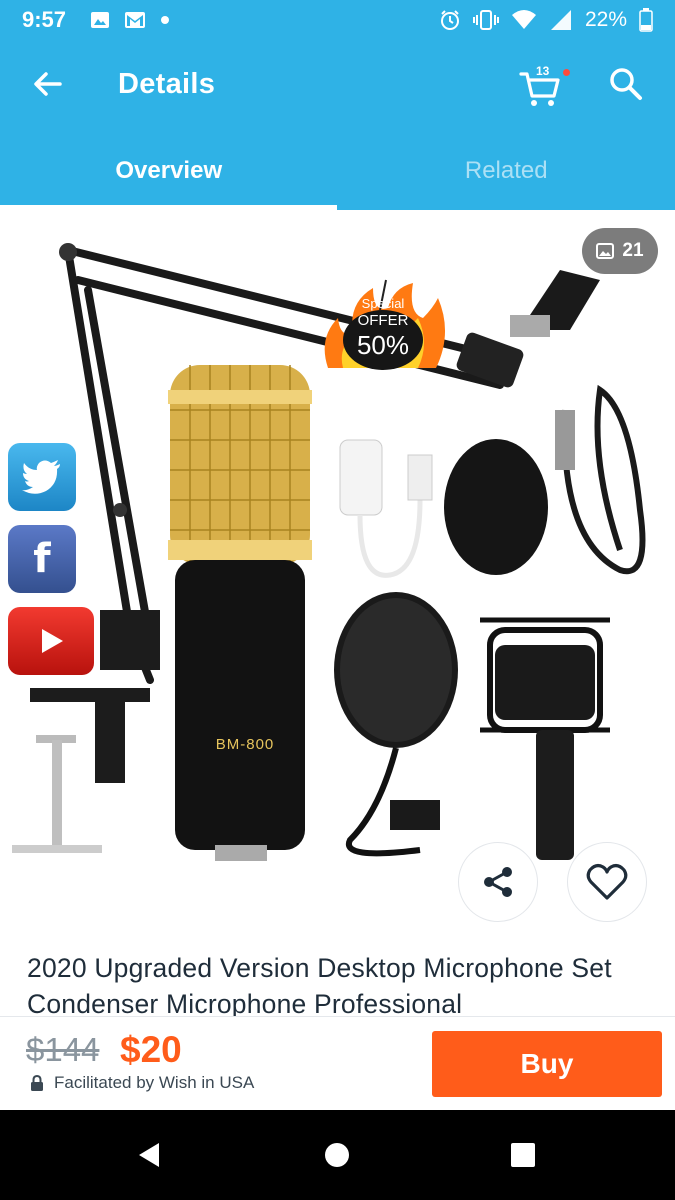  What do you see at coordinates (169, 171) in the screenshot?
I see `tab-overview: Overview` at bounding box center [169, 171].